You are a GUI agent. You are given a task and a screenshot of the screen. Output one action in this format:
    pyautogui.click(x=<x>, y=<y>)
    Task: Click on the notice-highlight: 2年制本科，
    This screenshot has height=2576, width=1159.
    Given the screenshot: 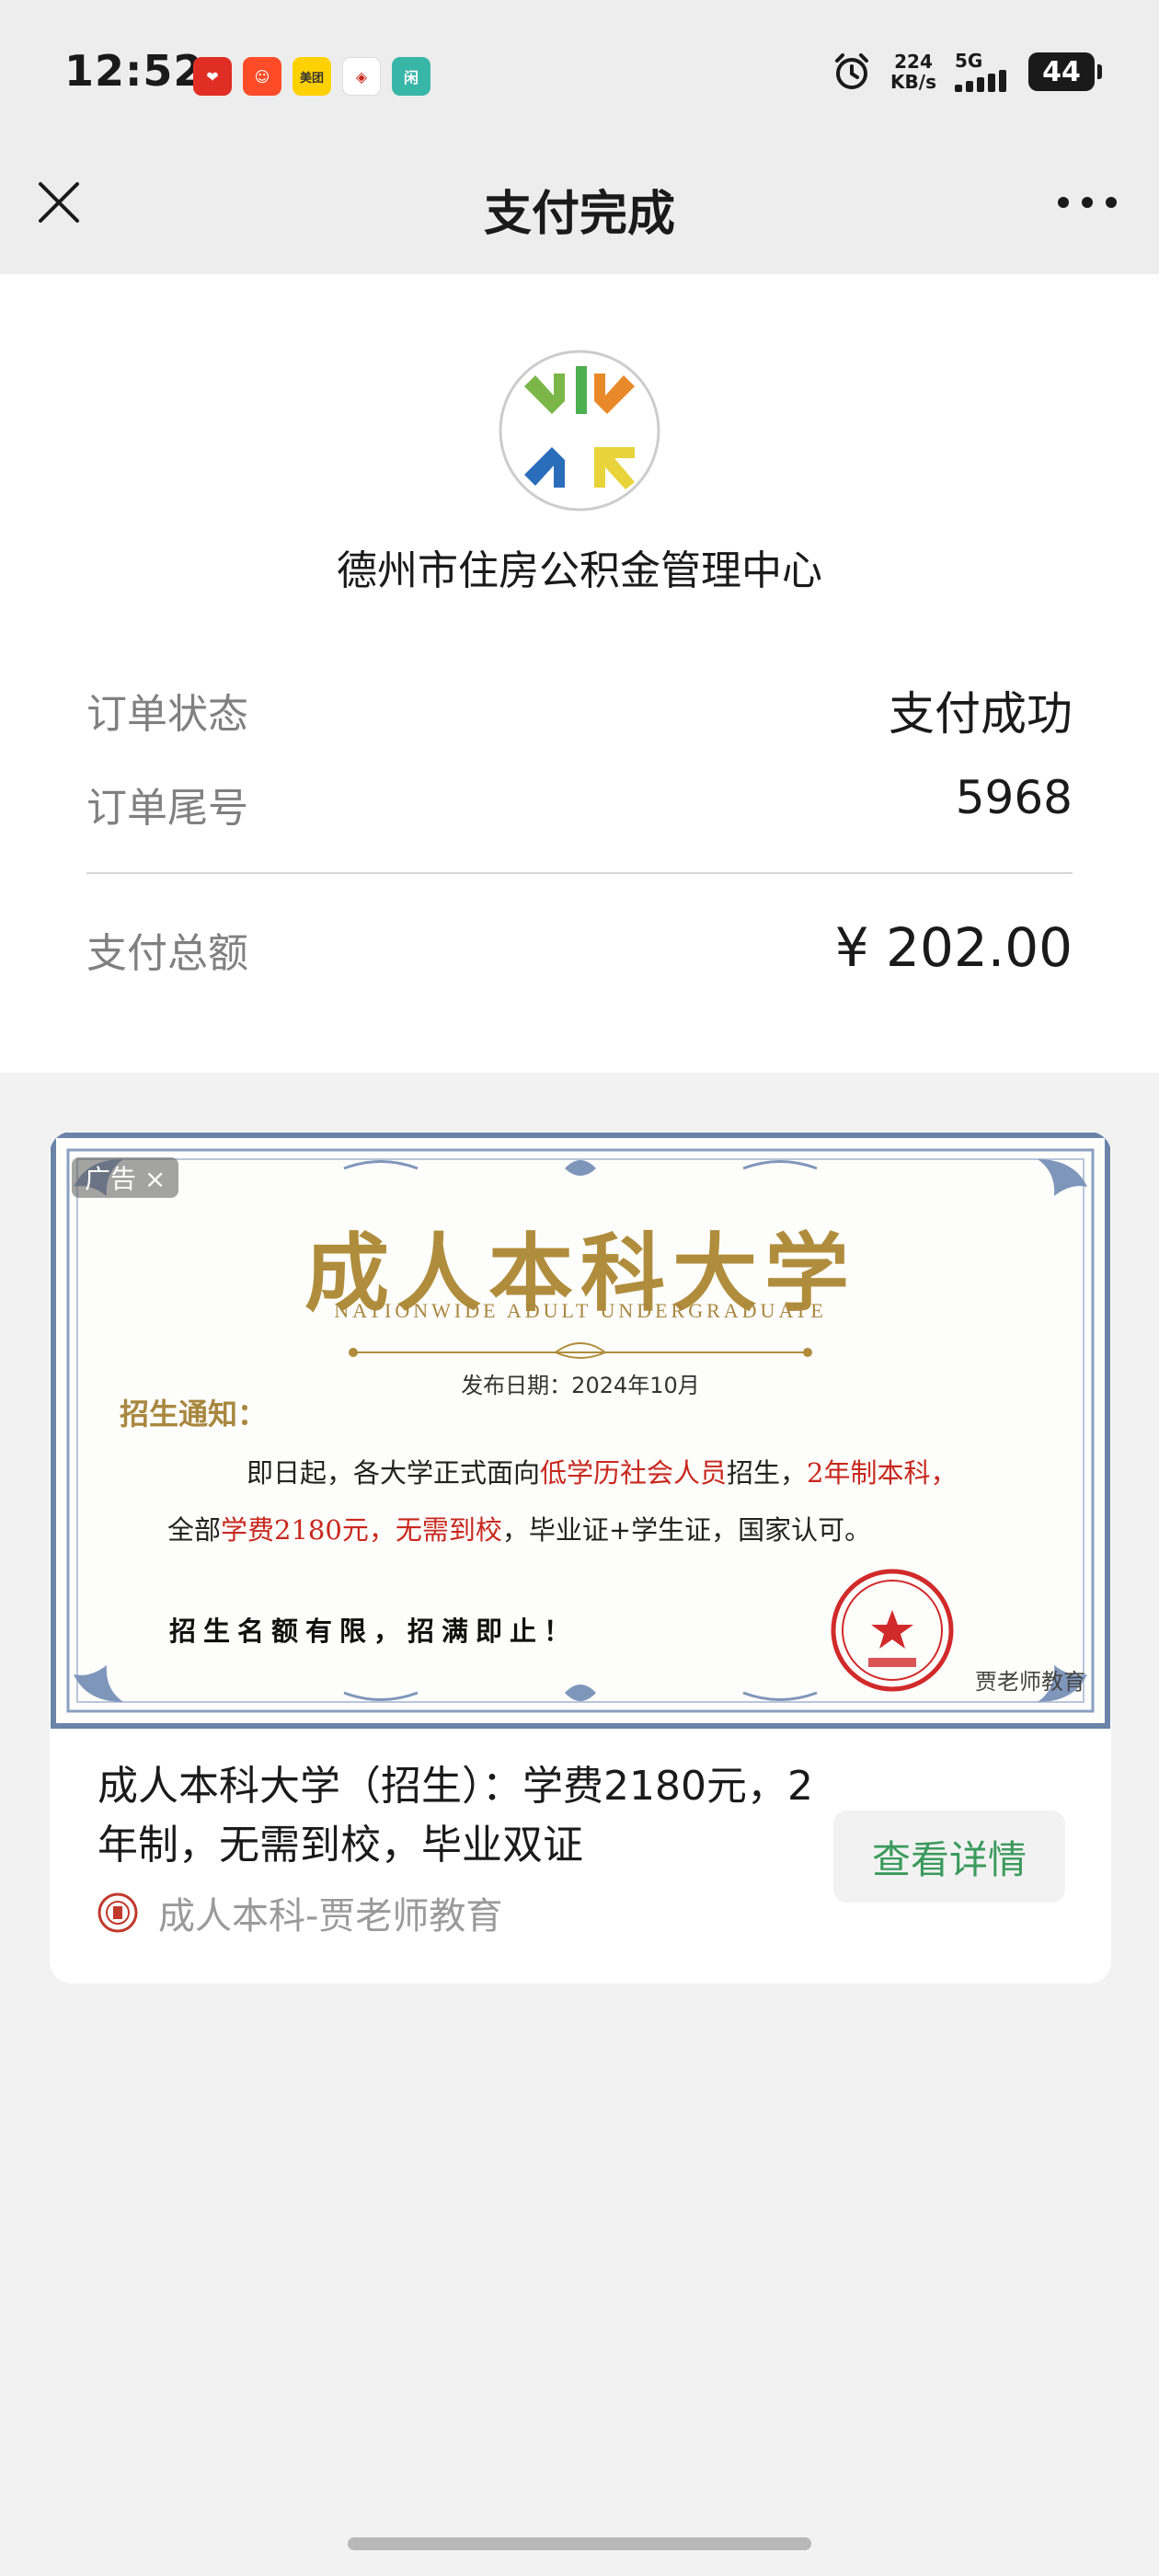 What is the action you would take?
    pyautogui.click(x=882, y=1473)
    